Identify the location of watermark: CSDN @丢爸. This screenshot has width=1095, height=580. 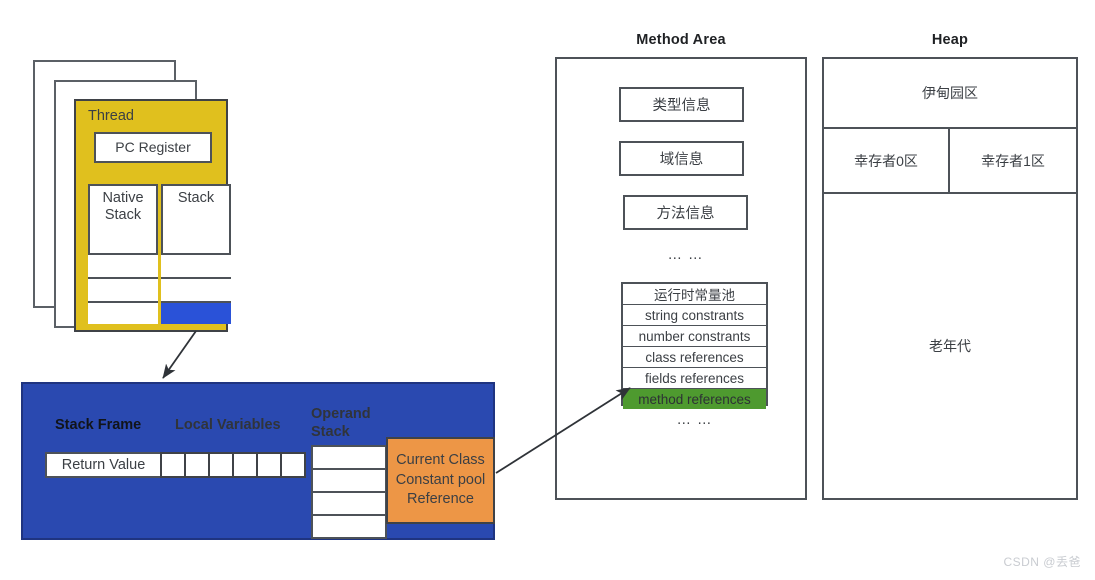
(1042, 562).